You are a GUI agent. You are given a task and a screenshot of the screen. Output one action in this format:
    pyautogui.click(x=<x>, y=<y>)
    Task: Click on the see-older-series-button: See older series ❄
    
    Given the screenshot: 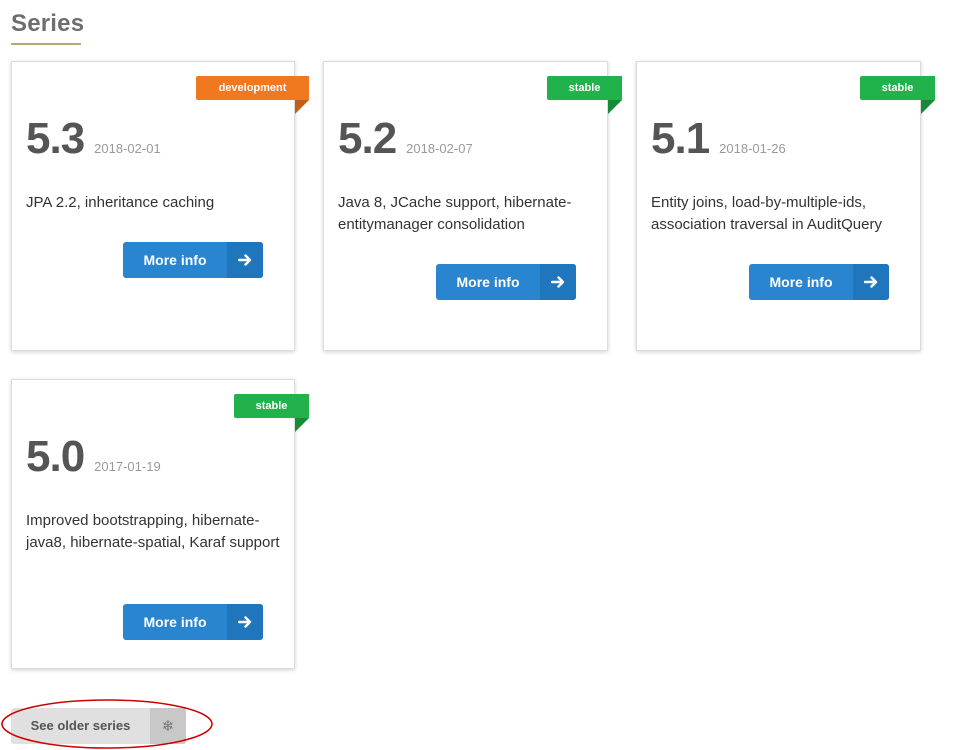 What is the action you would take?
    pyautogui.click(x=98, y=726)
    